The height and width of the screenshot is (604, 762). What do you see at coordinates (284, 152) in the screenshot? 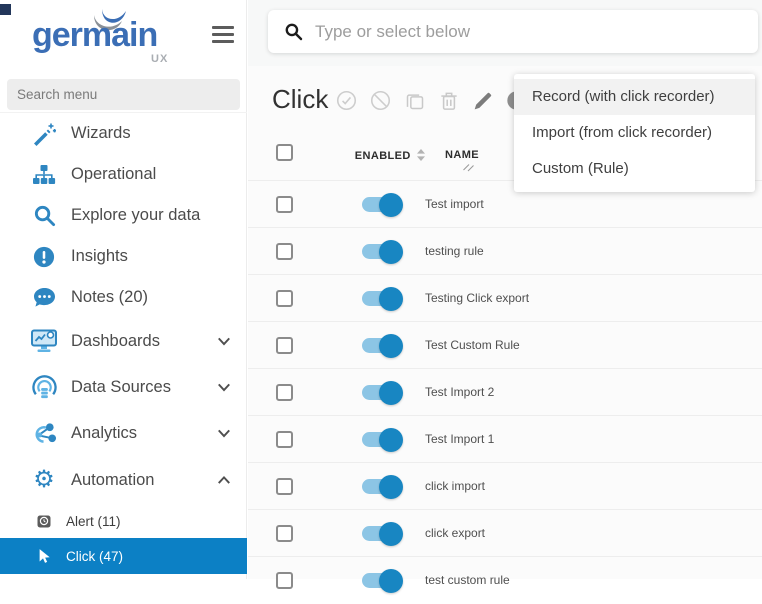
I see `select-all-checkbox` at bounding box center [284, 152].